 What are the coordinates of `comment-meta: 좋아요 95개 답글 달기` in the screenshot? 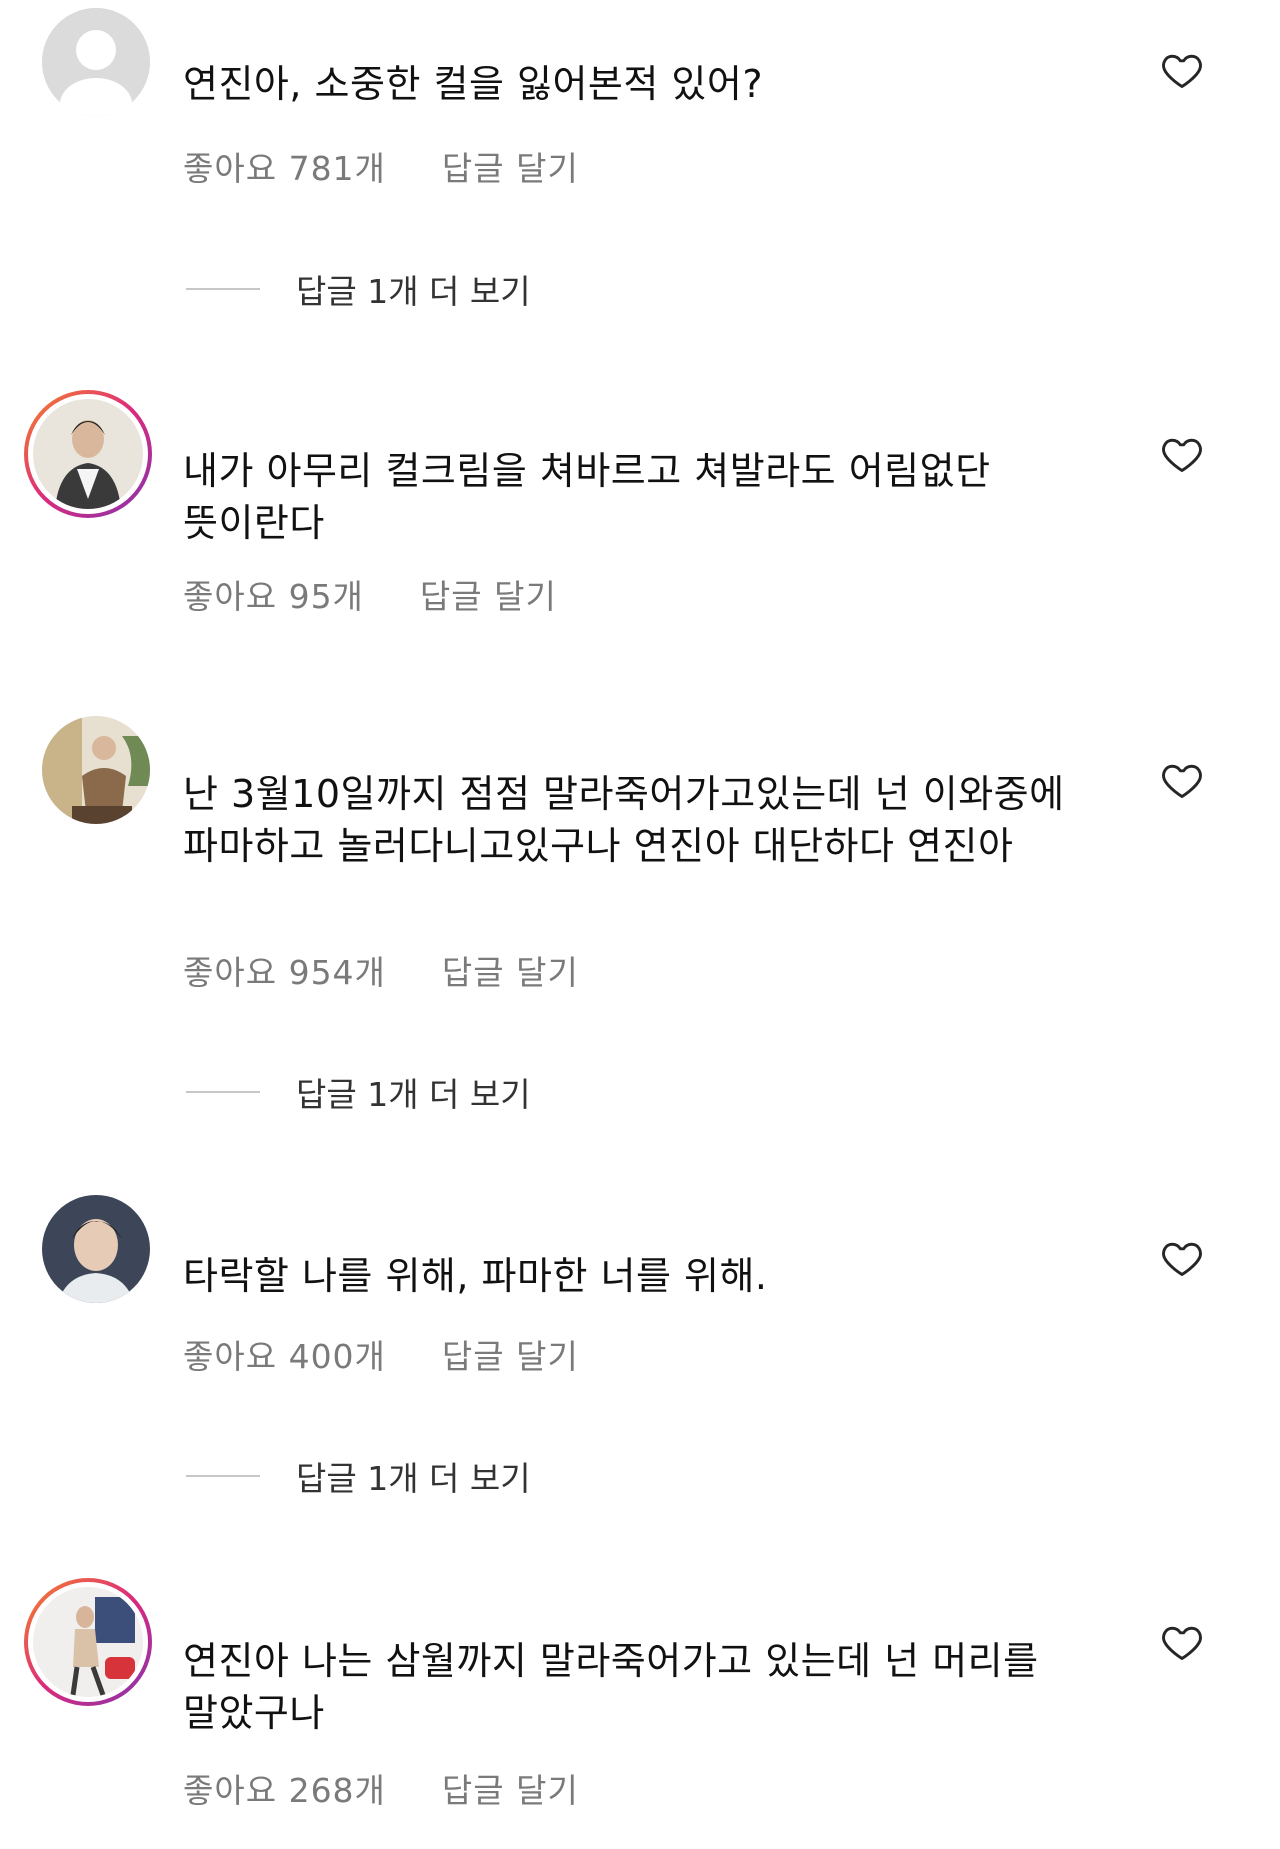 It's located at (370, 594).